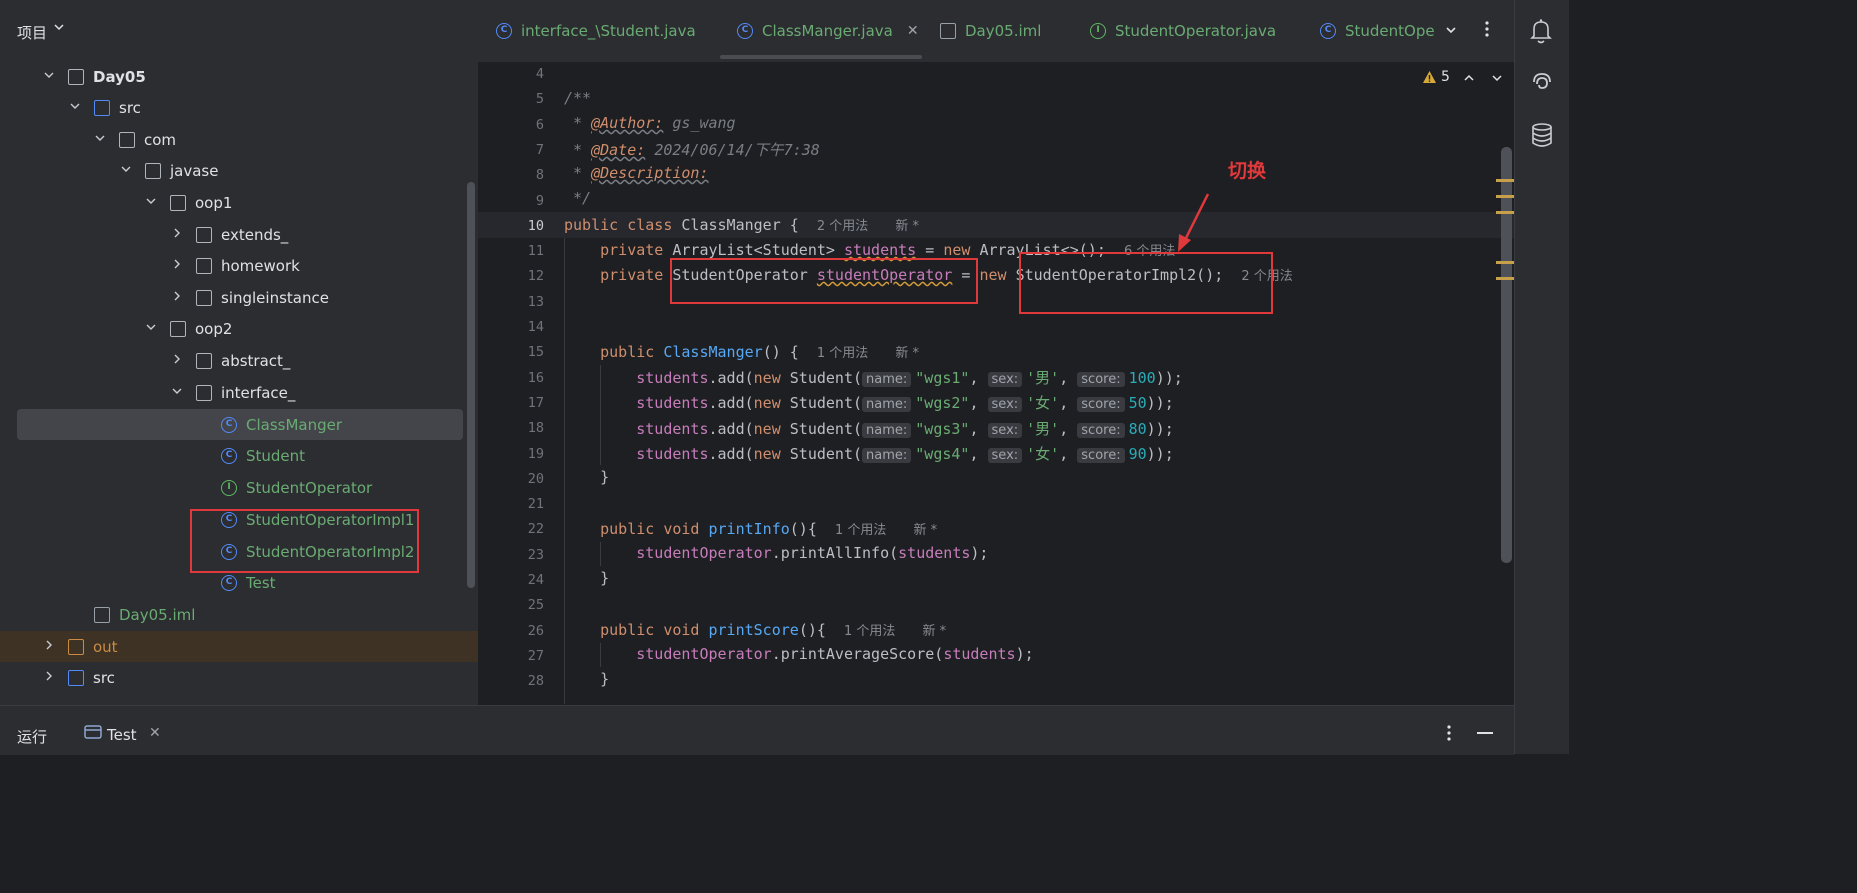 This screenshot has width=1857, height=893. Describe the element at coordinates (239, 76) in the screenshot. I see `tree-item-day05: Day05` at that location.